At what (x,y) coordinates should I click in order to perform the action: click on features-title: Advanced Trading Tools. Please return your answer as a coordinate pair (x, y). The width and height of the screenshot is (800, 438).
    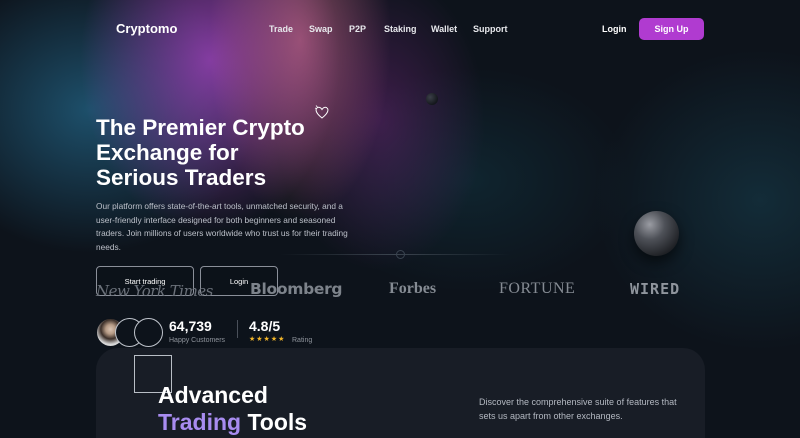
    Looking at the image, I should click on (232, 409).